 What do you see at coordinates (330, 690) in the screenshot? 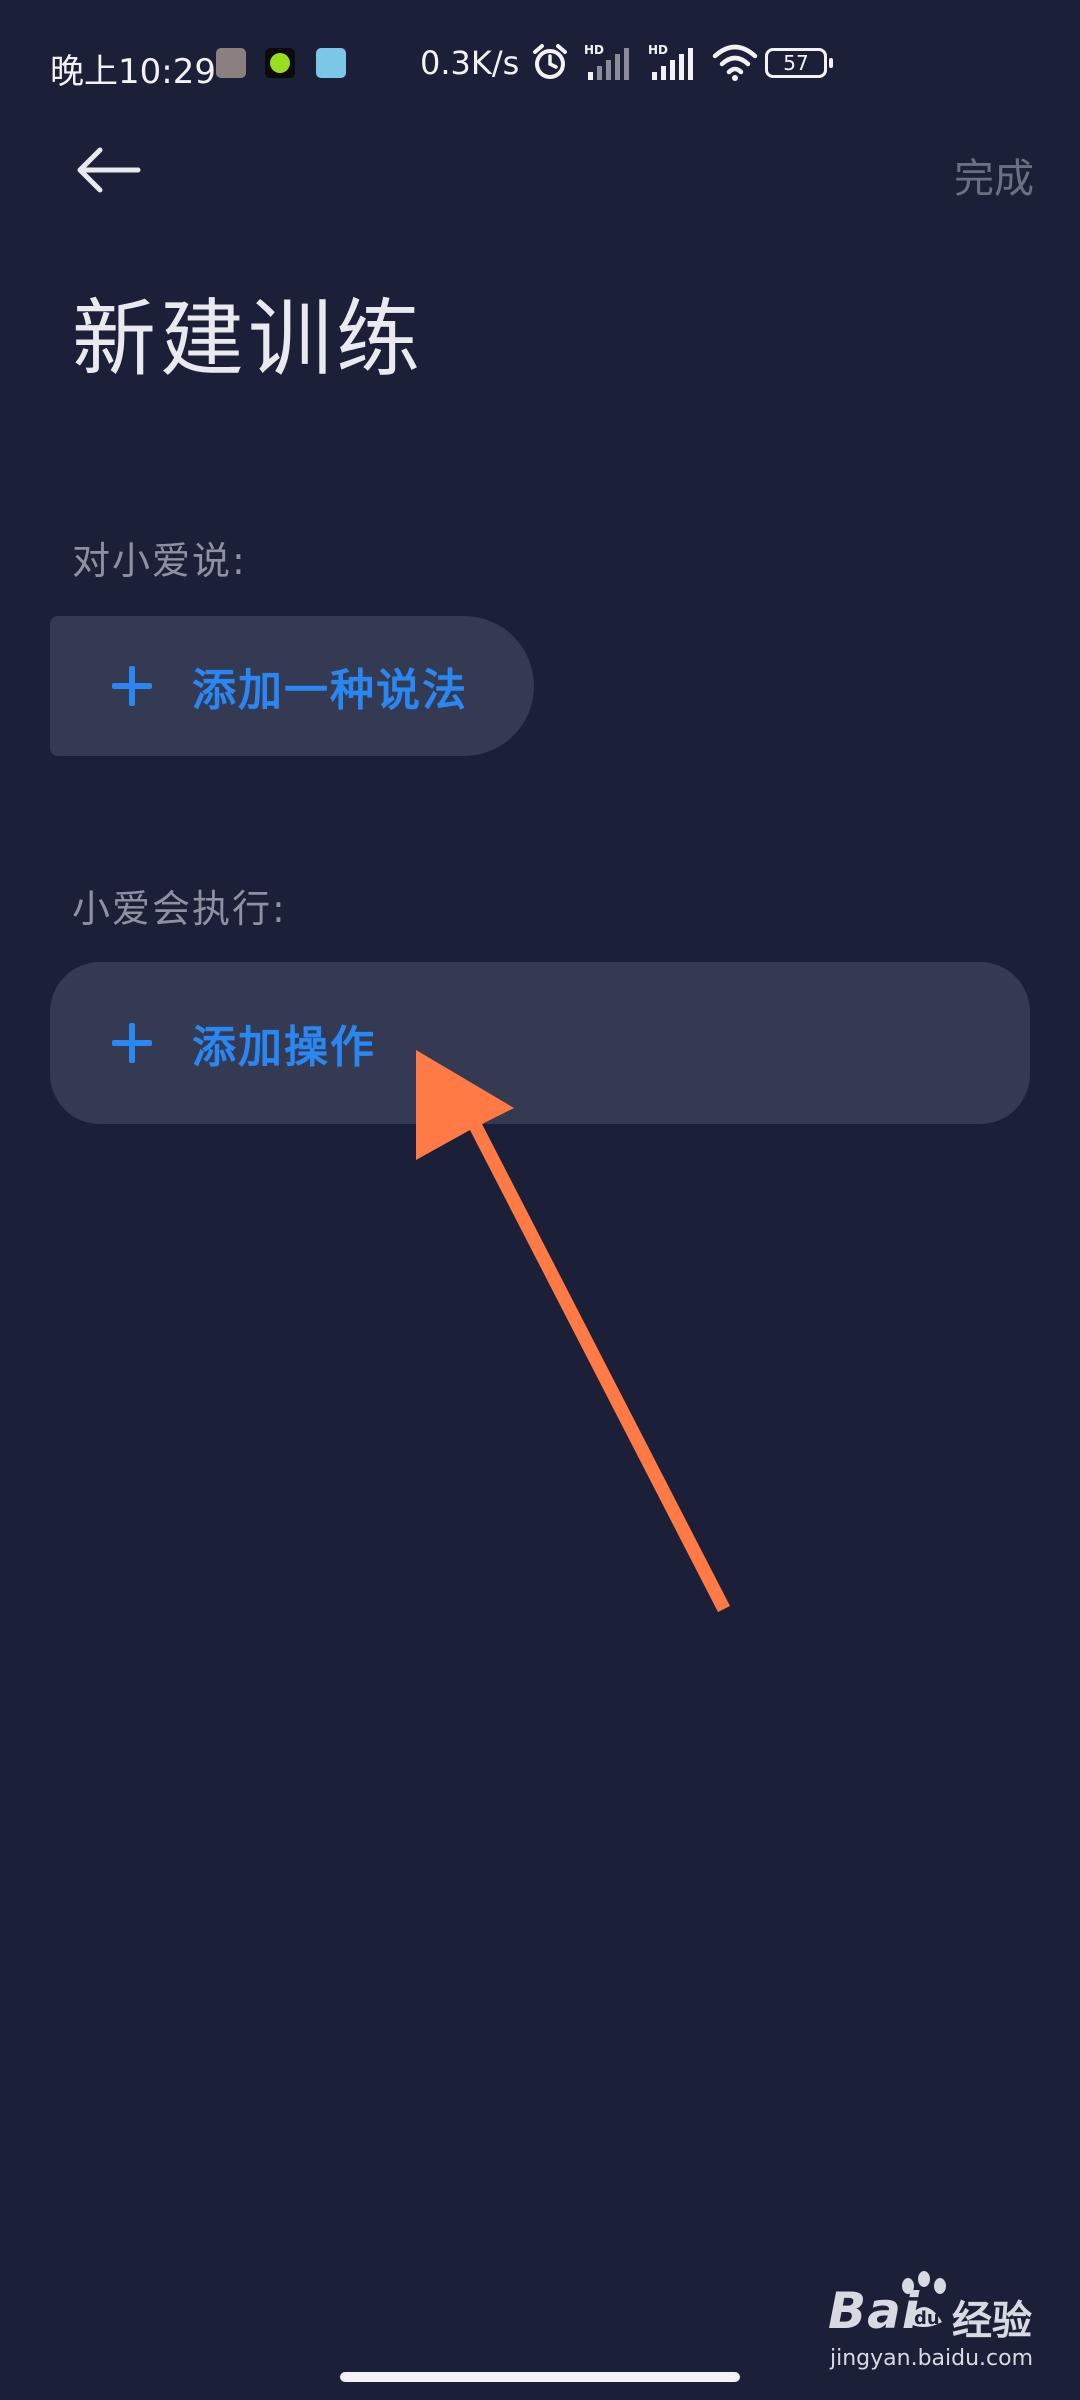
I see `add-phrase-label: 添加一种说法` at bounding box center [330, 690].